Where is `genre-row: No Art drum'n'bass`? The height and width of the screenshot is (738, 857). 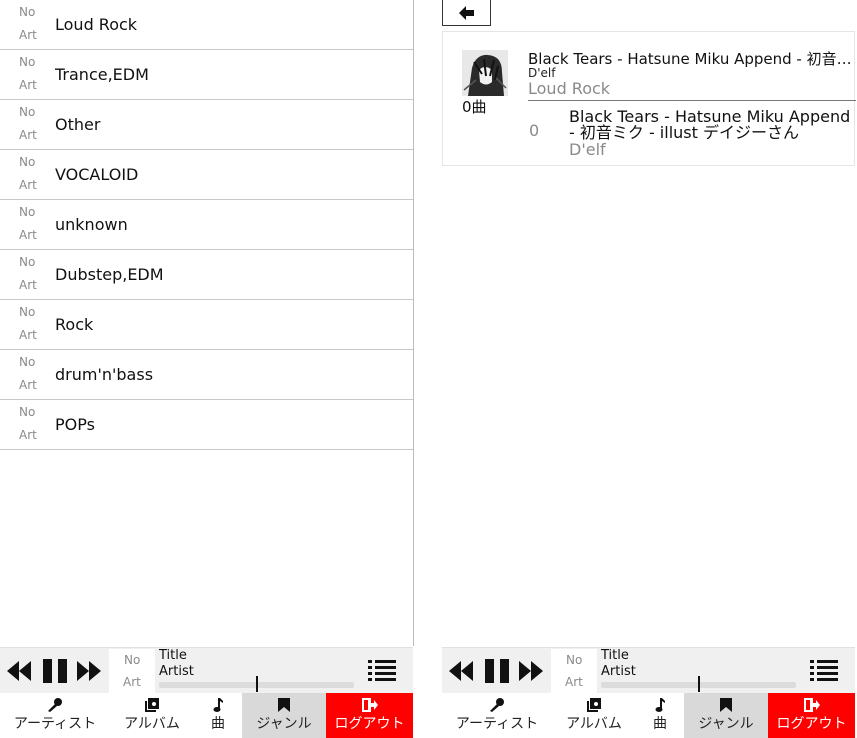 genre-row: No Art drum'n'bass is located at coordinates (206, 375).